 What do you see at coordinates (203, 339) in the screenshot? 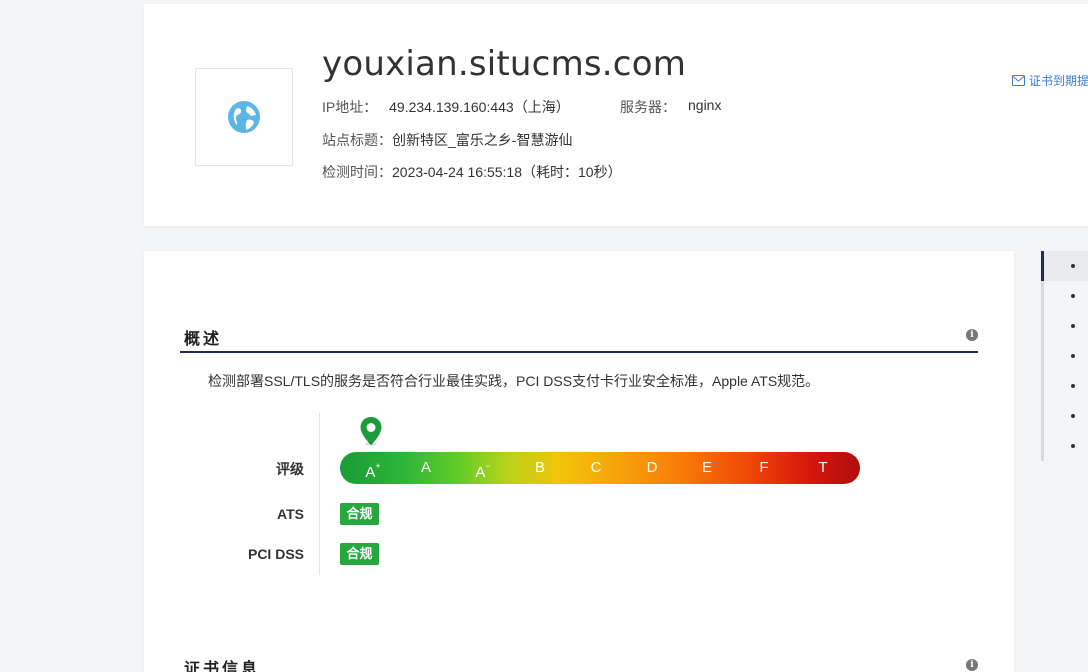
I see `overview-title: 概述` at bounding box center [203, 339].